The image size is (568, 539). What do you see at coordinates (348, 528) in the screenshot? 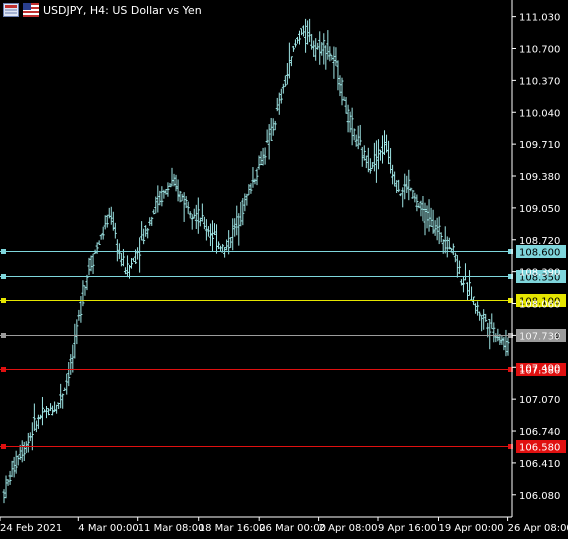
I see `time-tick-label: 2 Apr 08:00` at bounding box center [348, 528].